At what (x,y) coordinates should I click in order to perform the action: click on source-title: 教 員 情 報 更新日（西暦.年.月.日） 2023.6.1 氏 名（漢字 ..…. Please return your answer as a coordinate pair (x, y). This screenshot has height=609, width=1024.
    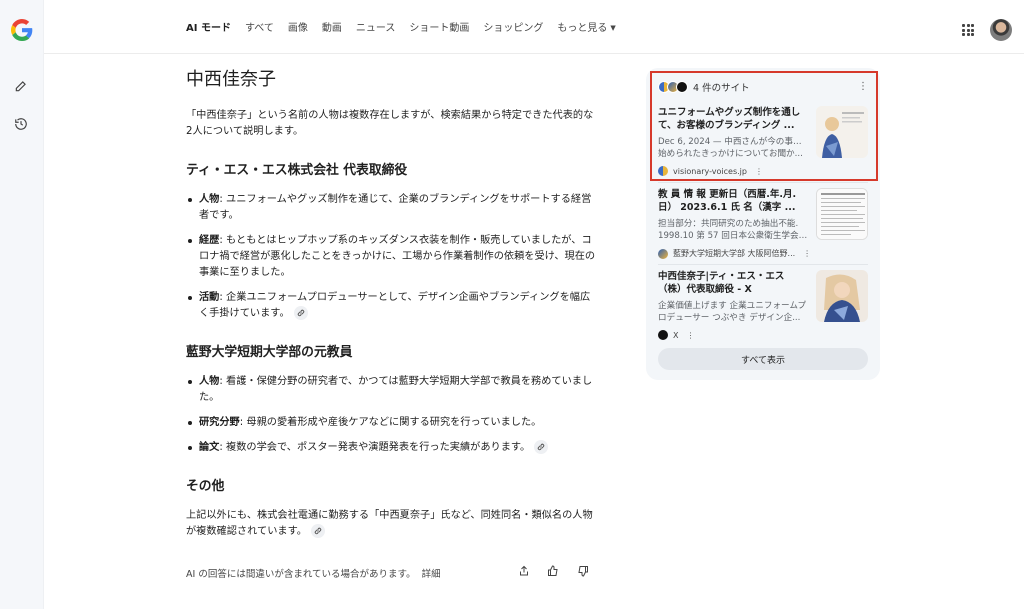
    Looking at the image, I should click on (727, 201).